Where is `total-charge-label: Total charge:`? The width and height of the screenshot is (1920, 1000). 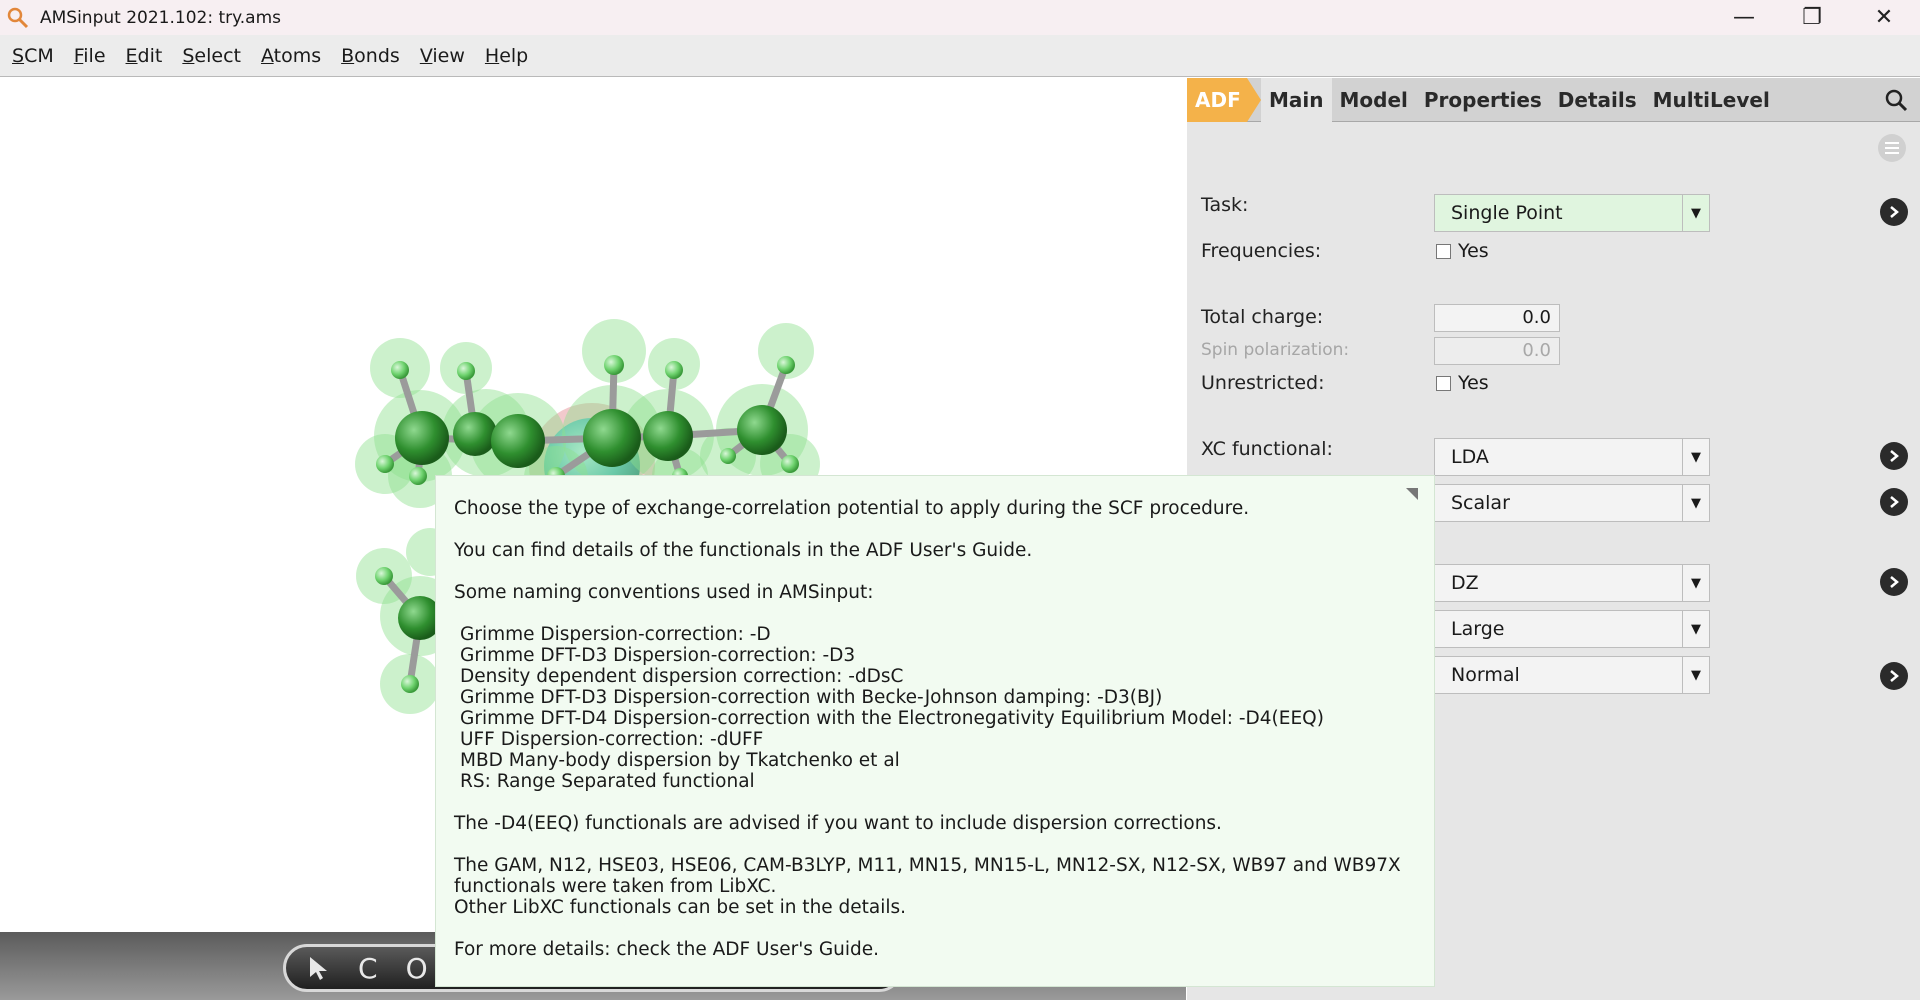 total-charge-label: Total charge: is located at coordinates (1262, 317).